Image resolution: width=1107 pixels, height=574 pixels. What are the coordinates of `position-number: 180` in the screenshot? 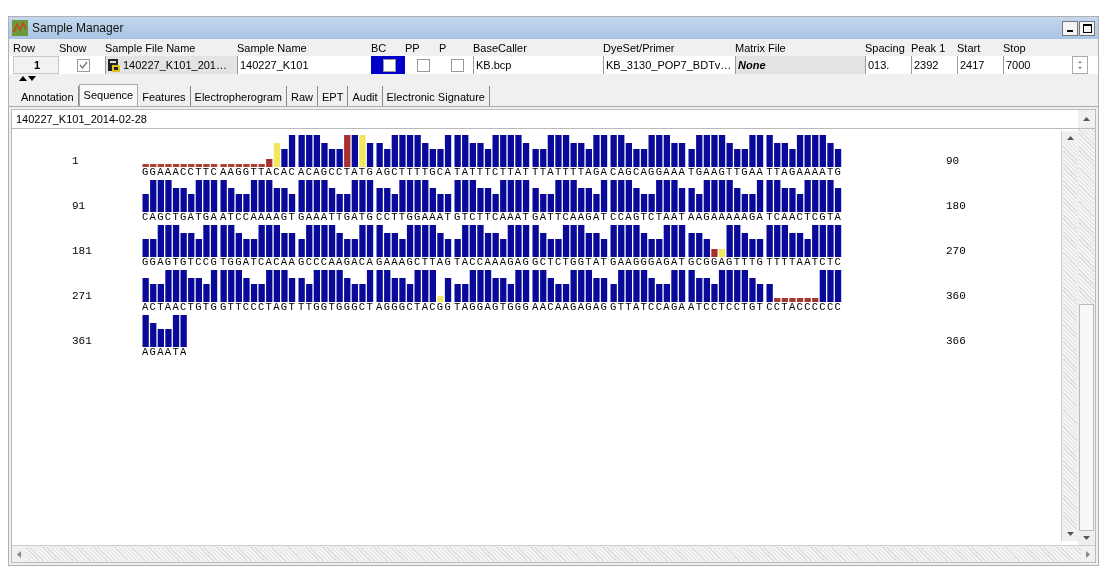 It's located at (956, 205).